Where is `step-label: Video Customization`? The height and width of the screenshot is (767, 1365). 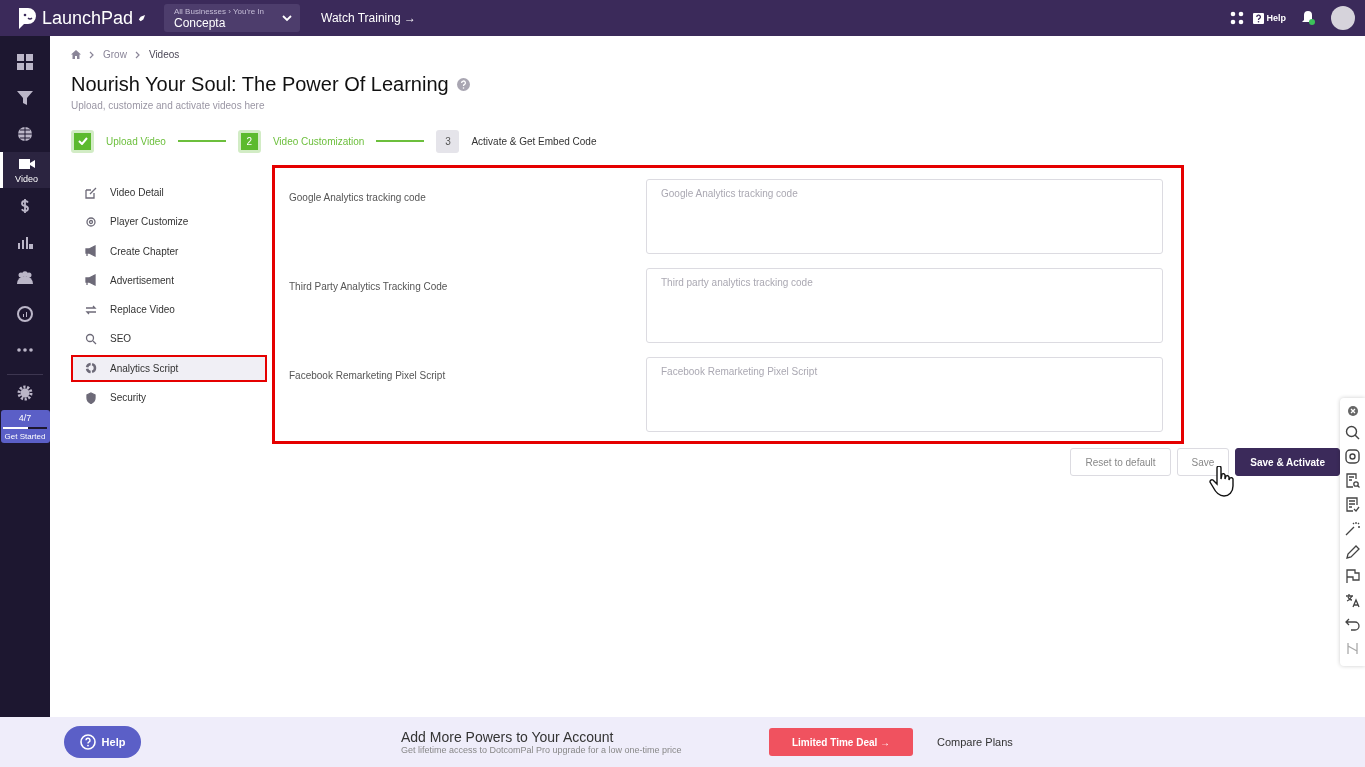
step-label: Video Customization is located at coordinates (318, 141).